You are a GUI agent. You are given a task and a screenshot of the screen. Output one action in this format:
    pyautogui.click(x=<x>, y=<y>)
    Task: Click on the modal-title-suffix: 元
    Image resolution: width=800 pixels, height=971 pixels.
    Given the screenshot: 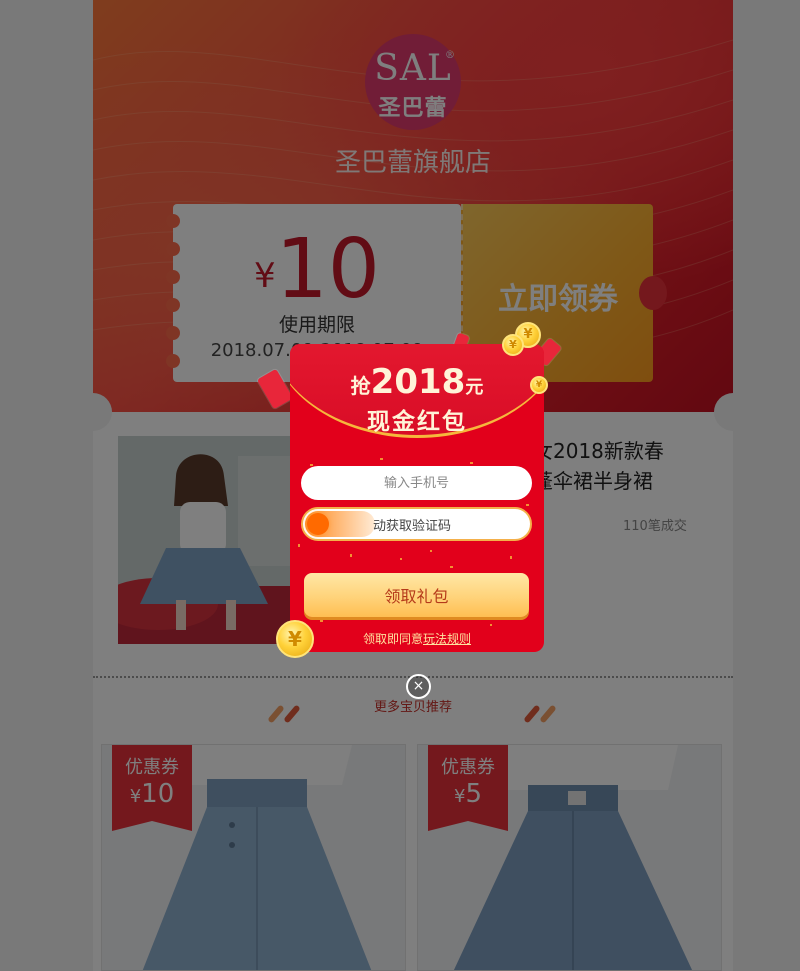 What is the action you would take?
    pyautogui.click(x=474, y=387)
    